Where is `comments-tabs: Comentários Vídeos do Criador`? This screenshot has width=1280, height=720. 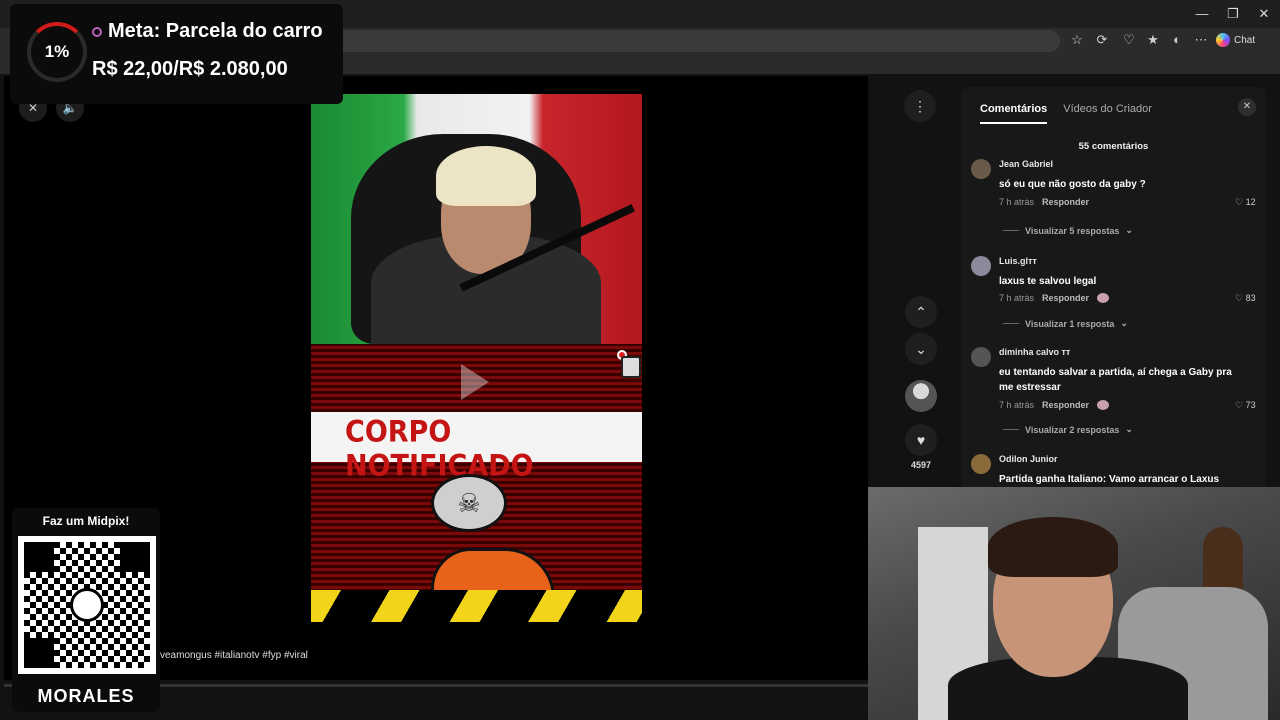
comments-tabs: Comentários Vídeos do Criador is located at coordinates (1066, 113).